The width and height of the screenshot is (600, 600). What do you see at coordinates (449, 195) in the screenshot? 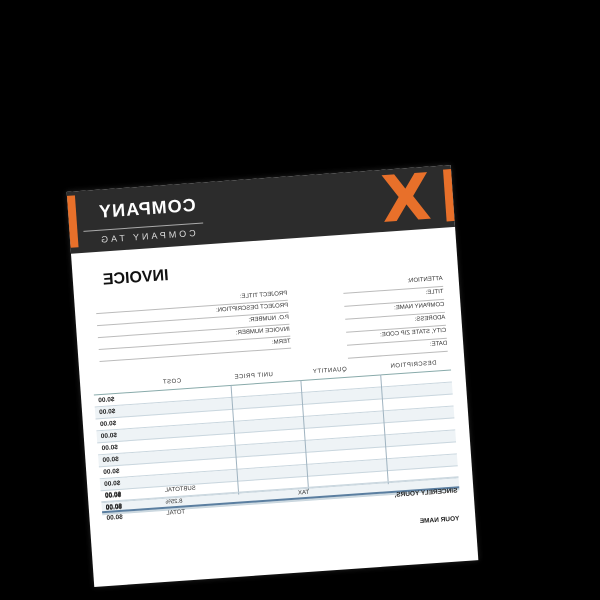
I see `accent-stripe-left` at bounding box center [449, 195].